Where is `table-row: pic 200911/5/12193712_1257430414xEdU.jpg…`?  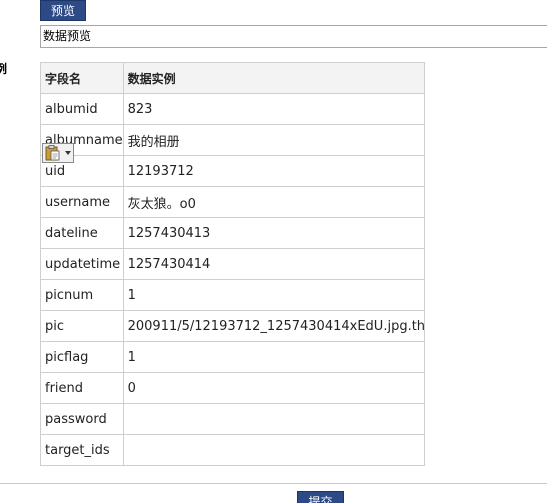 table-row: pic 200911/5/12193712_1257430414xEdU.jpg… is located at coordinates (232, 326).